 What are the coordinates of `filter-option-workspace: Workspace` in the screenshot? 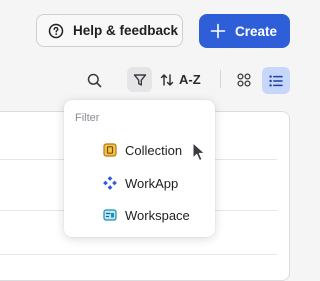 It's located at (159, 215).